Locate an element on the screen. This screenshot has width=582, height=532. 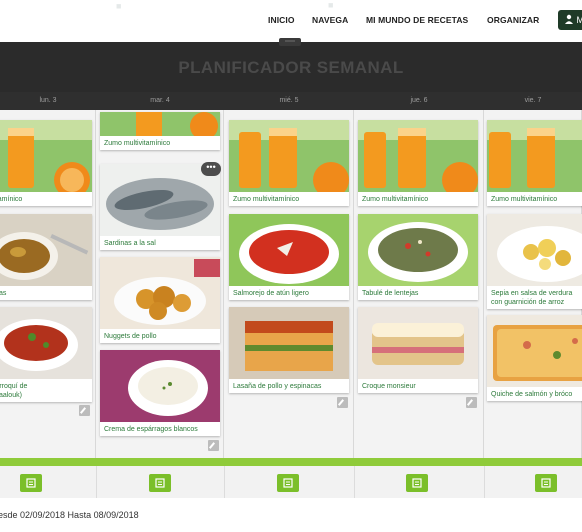
recipe-title: Tabulé de lentejas is located at coordinates (390, 293).